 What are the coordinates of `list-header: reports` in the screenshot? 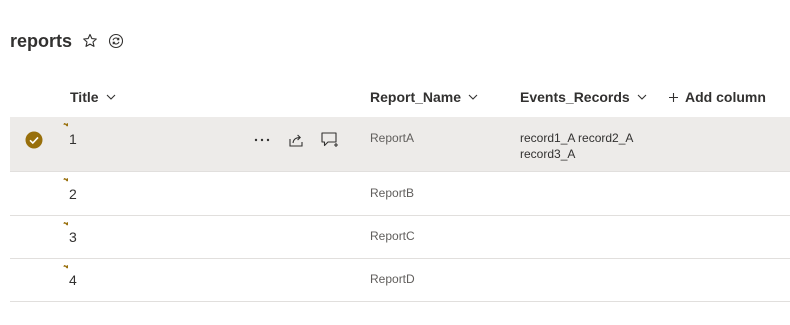 It's located at (67, 41).